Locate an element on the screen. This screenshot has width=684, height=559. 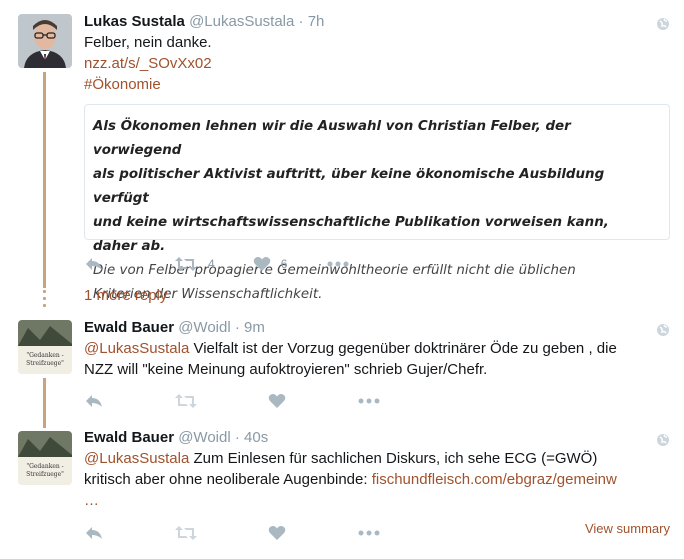
tweet-header: Lukas Sustala @LukasSustala · 7h is located at coordinates (377, 22).